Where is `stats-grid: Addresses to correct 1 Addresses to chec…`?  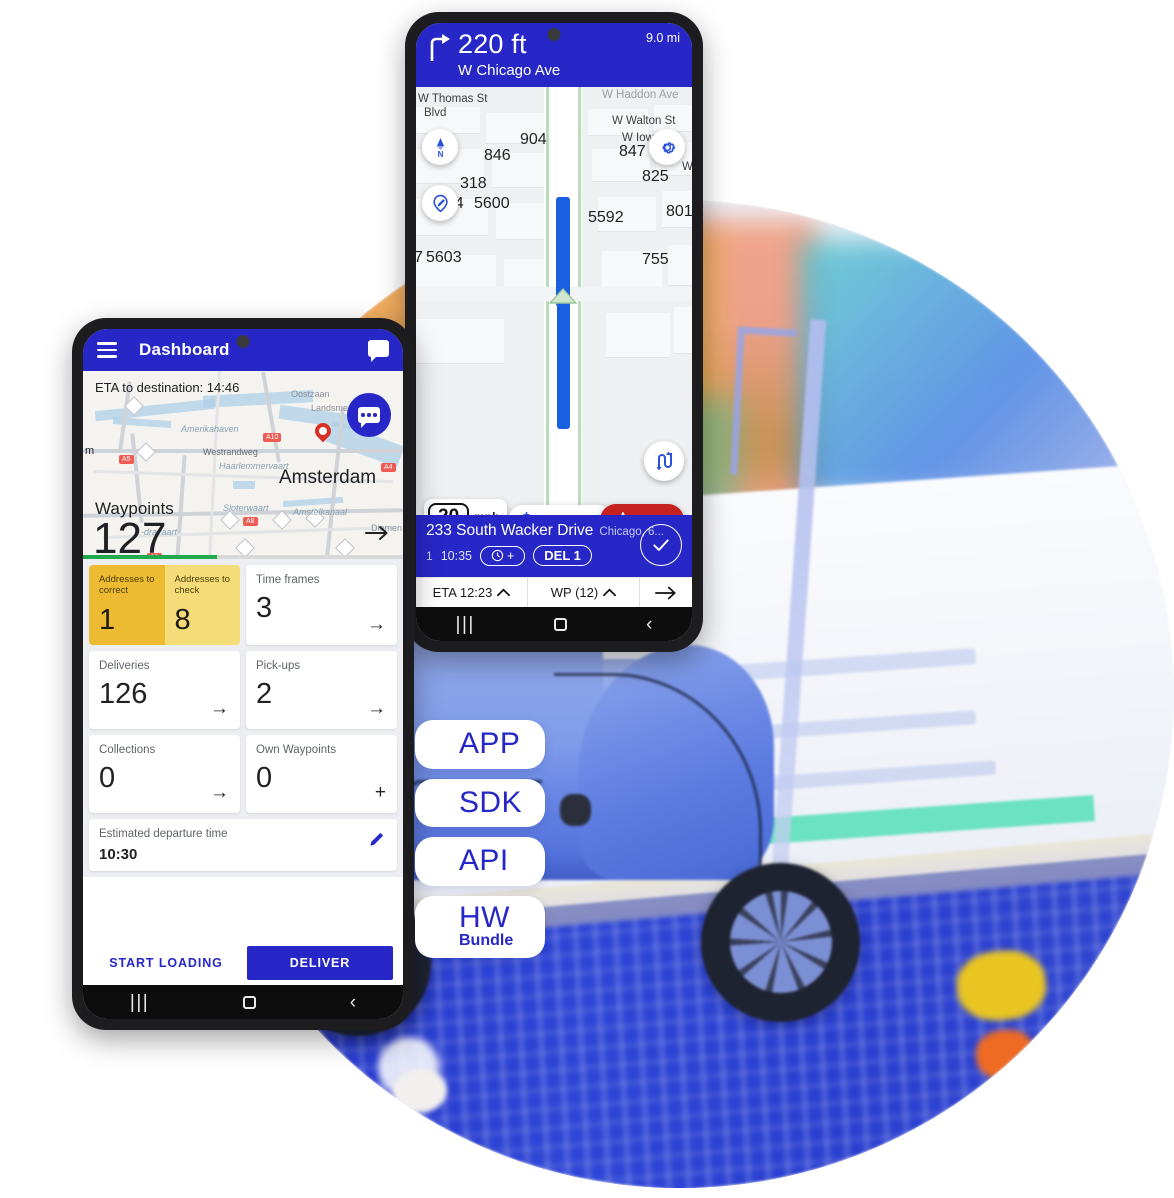 stats-grid: Addresses to correct 1 Addresses to chec… is located at coordinates (243, 689).